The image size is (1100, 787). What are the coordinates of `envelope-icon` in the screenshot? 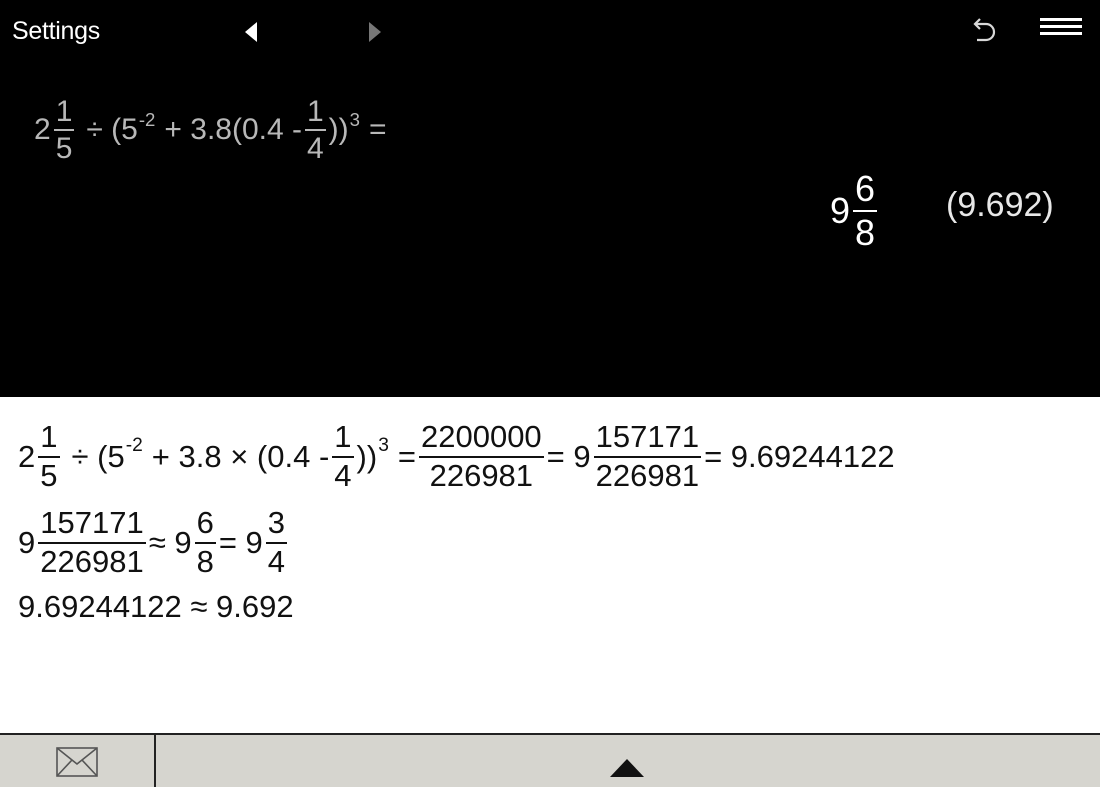 It's located at (77, 762).